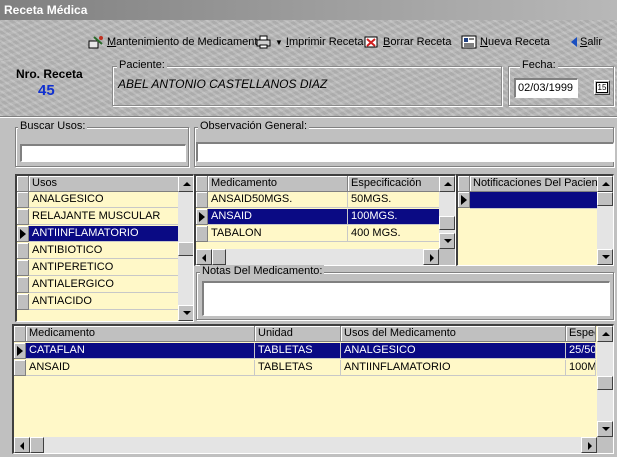  I want to click on buscar-label: Buscar Usos:, so click(53, 126).